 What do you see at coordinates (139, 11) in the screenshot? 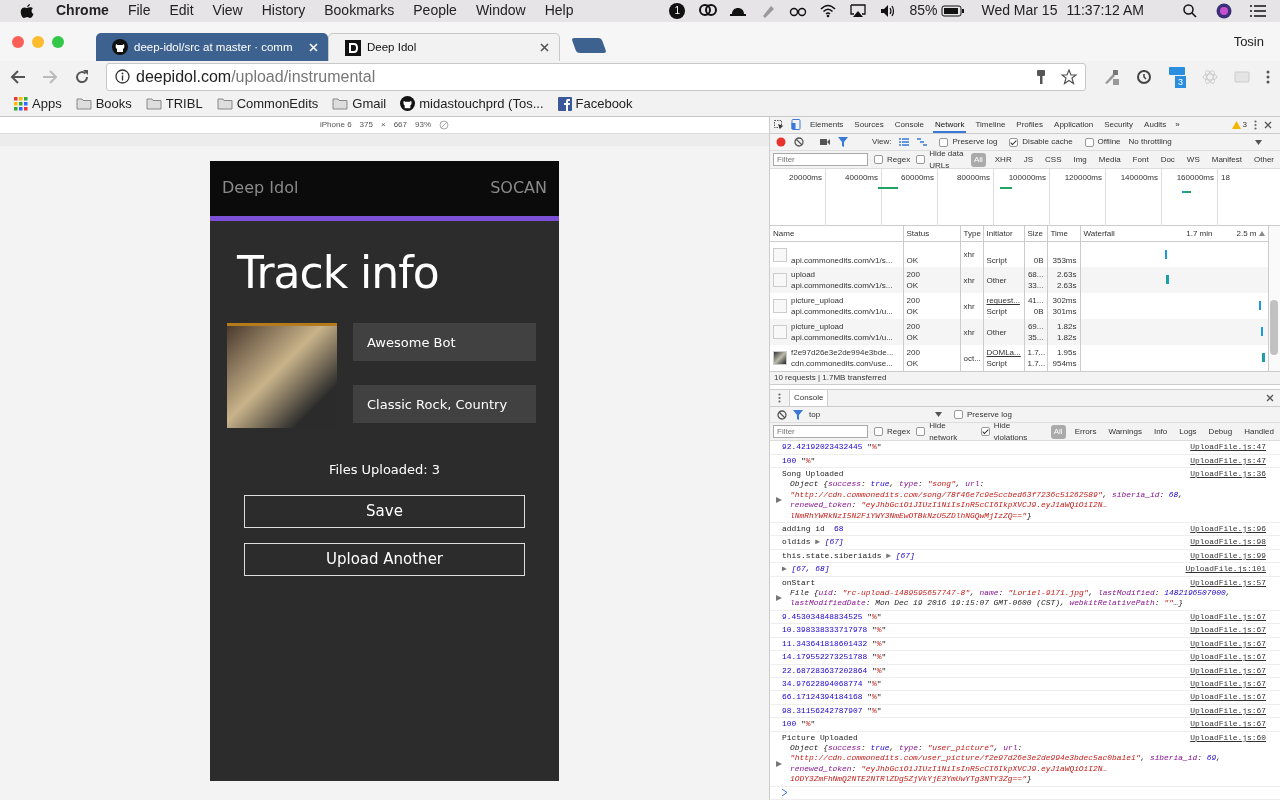
I see `menu-item: File` at bounding box center [139, 11].